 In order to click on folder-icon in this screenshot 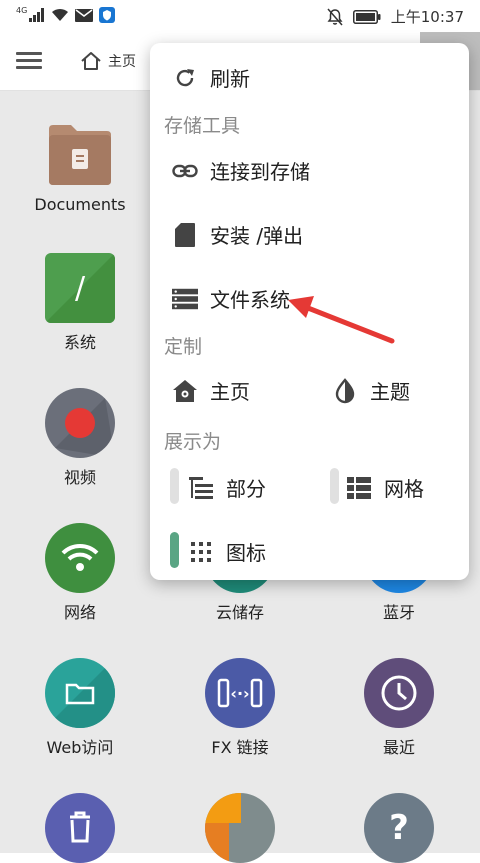, I will do `click(80, 154)`.